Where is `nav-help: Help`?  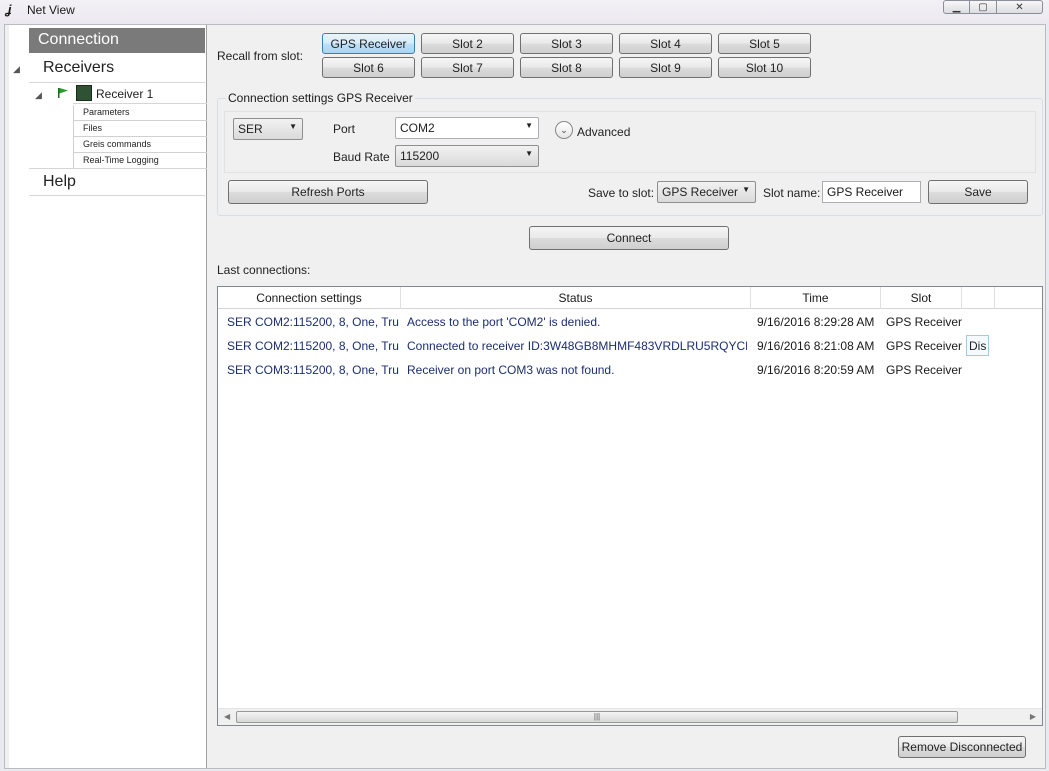 nav-help: Help is located at coordinates (59, 182).